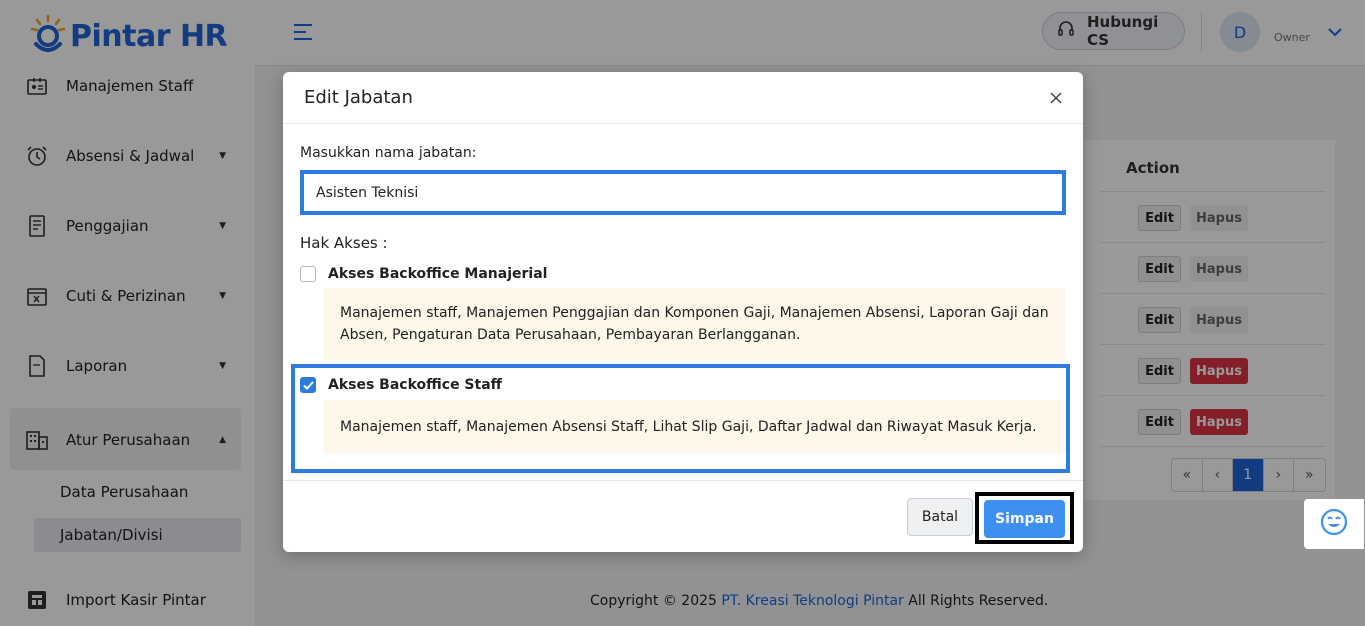  What do you see at coordinates (683, 98) in the screenshot?
I see `modal-header: Edit Jabatan` at bounding box center [683, 98].